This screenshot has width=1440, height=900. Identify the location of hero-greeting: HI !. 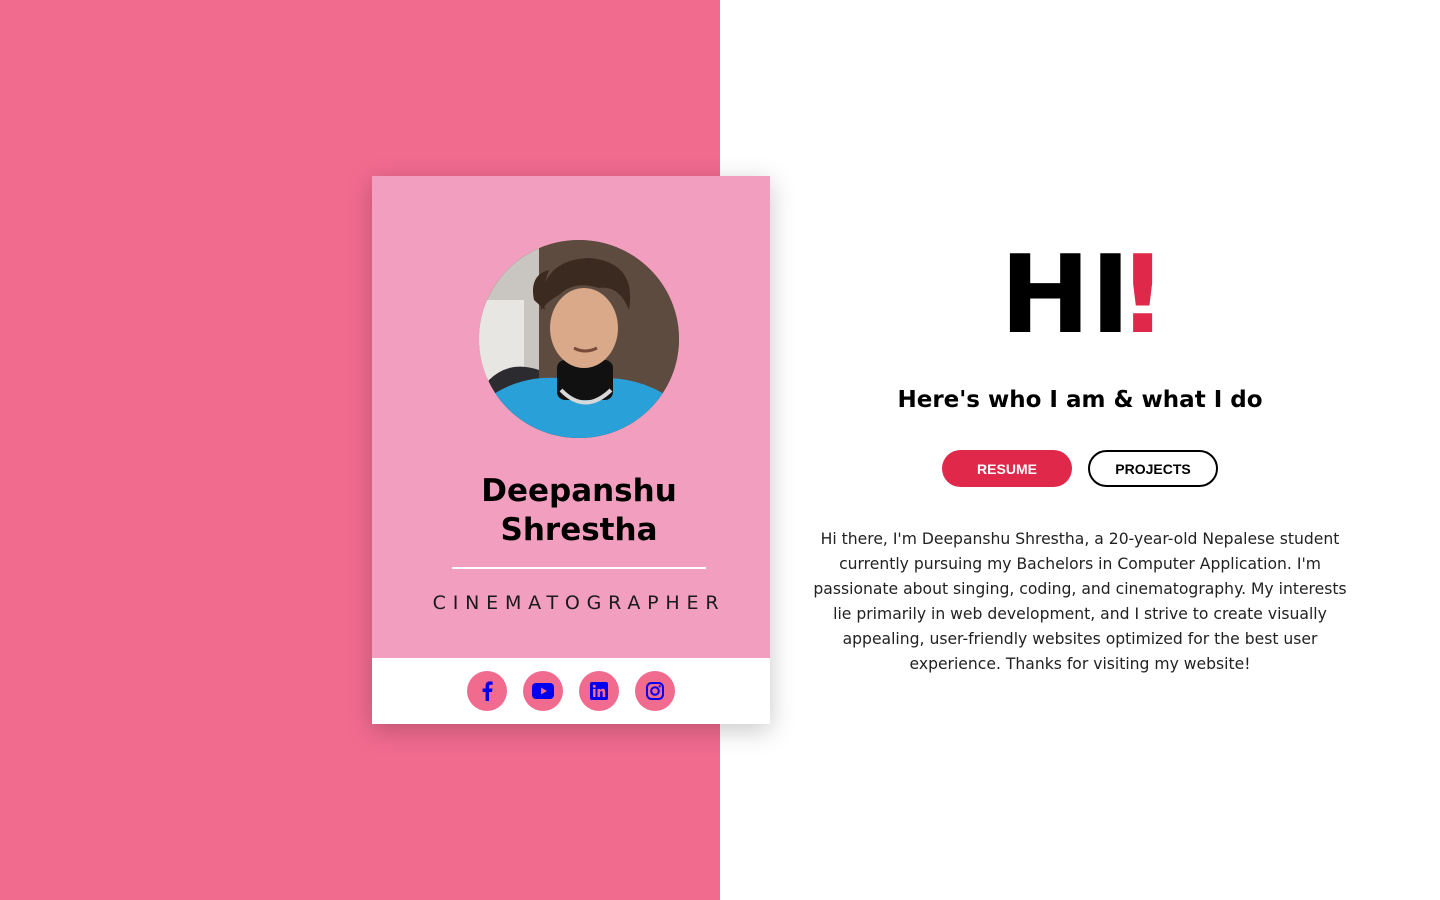
(1085, 296).